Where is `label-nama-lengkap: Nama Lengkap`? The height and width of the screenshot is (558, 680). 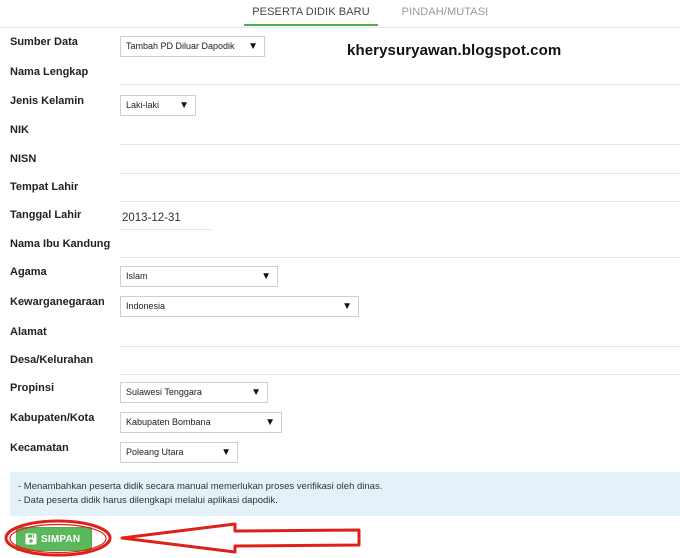 label-nama-lengkap: Nama Lengkap is located at coordinates (49, 72).